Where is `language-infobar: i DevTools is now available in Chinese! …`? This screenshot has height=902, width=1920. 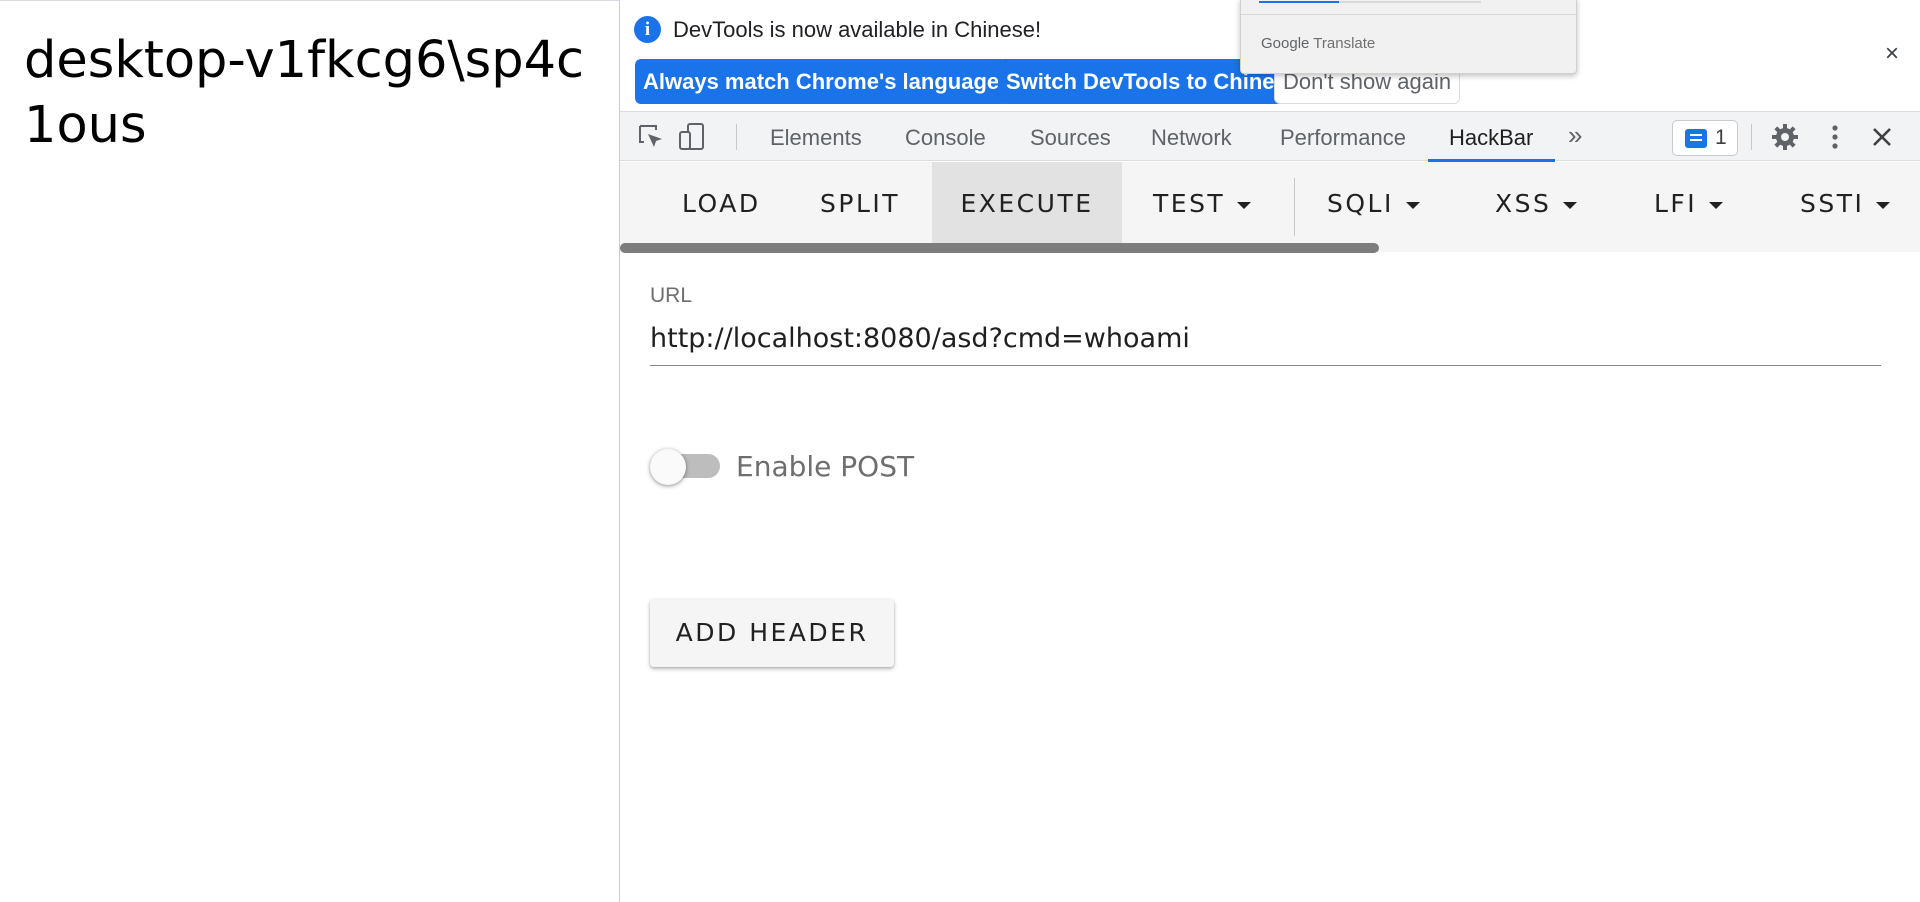
language-infobar: i DevTools is now available in Chinese! … is located at coordinates (1270, 55).